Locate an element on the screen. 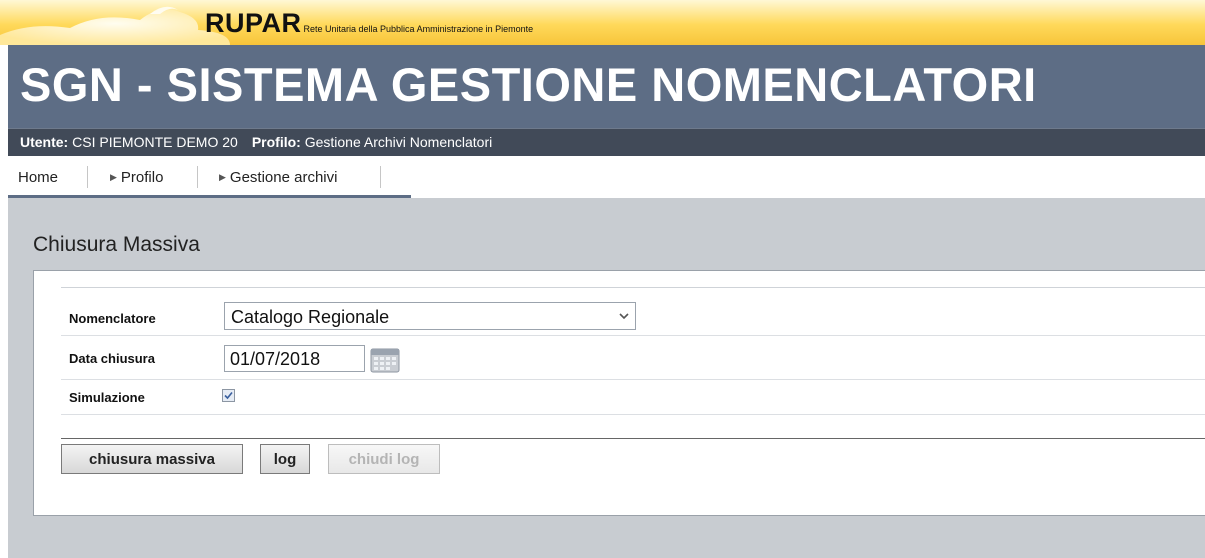  app-title-bar: SGN - SISTEMA GESTIONE NOMENCLATORI is located at coordinates (606, 86).